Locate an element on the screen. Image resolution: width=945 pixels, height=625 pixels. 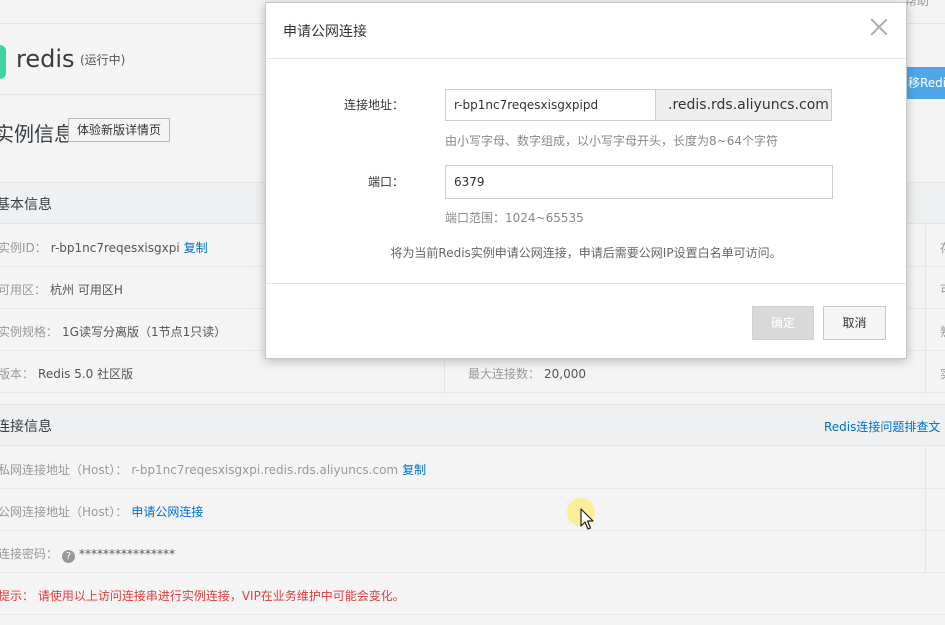
version-cell: 版本： Redis 5.0 社区版 is located at coordinates (66, 373).